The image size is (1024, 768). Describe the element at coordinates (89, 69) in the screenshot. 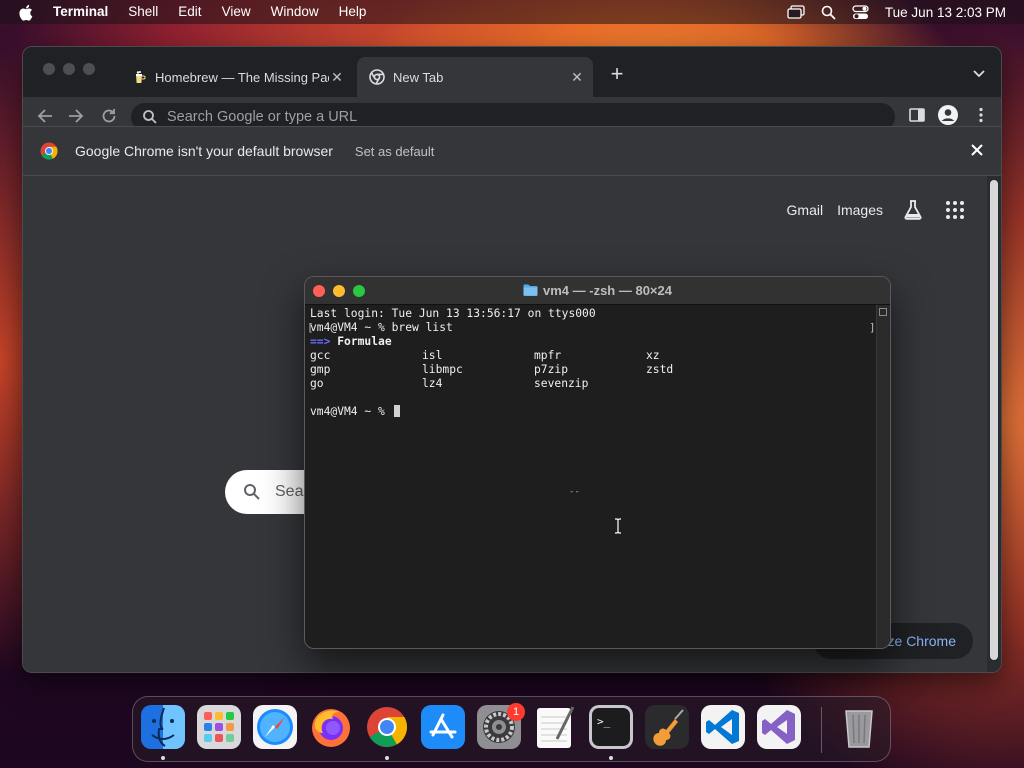

I see `zoom-window-button` at that location.